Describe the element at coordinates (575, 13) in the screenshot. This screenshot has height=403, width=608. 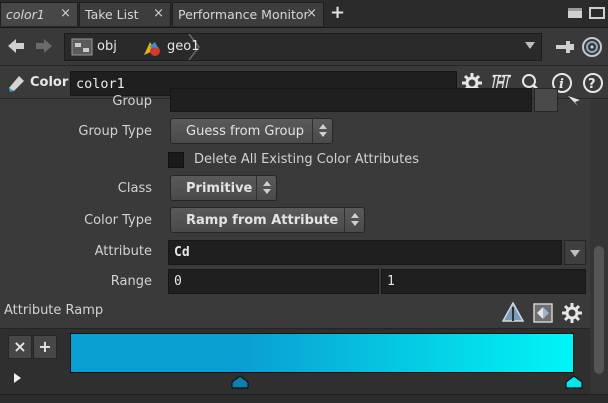
I see `pane-menu-icon` at that location.